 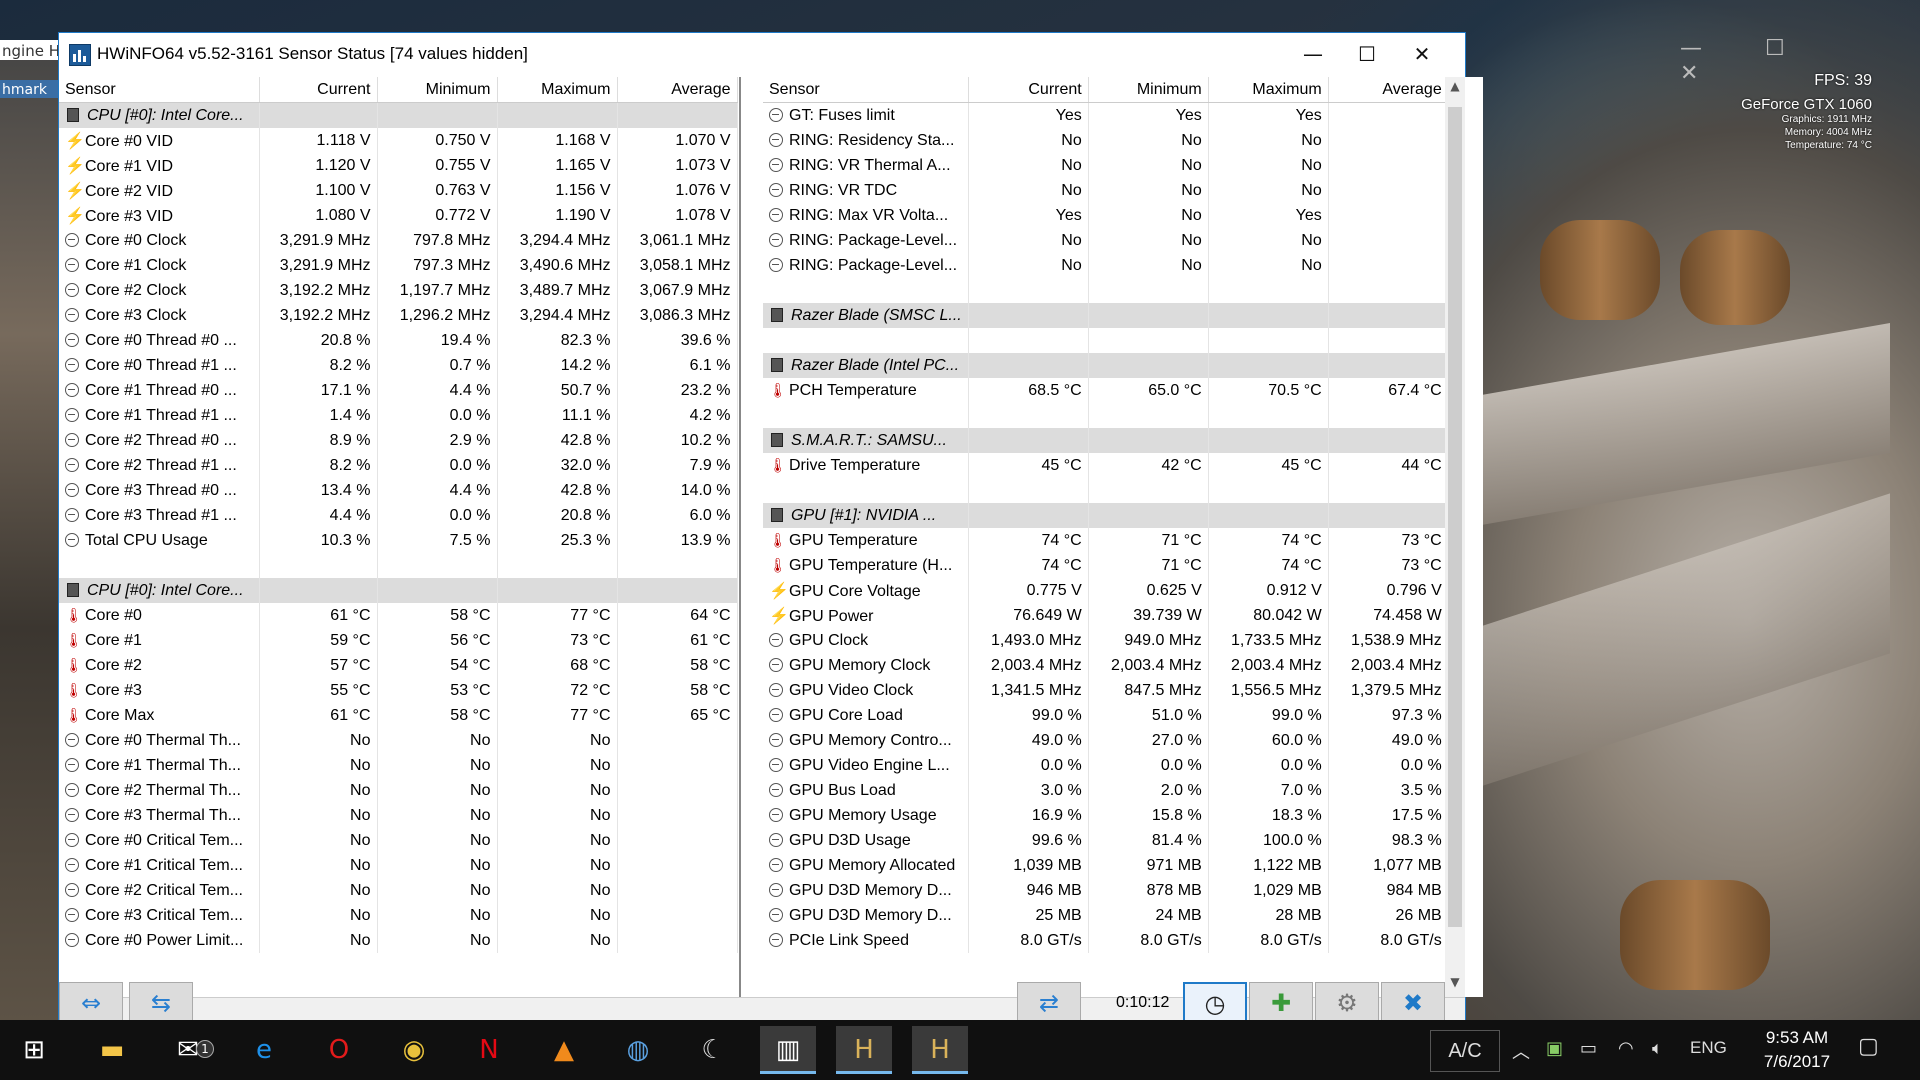 What do you see at coordinates (1347, 1003) in the screenshot?
I see `settings-button: ⚙` at bounding box center [1347, 1003].